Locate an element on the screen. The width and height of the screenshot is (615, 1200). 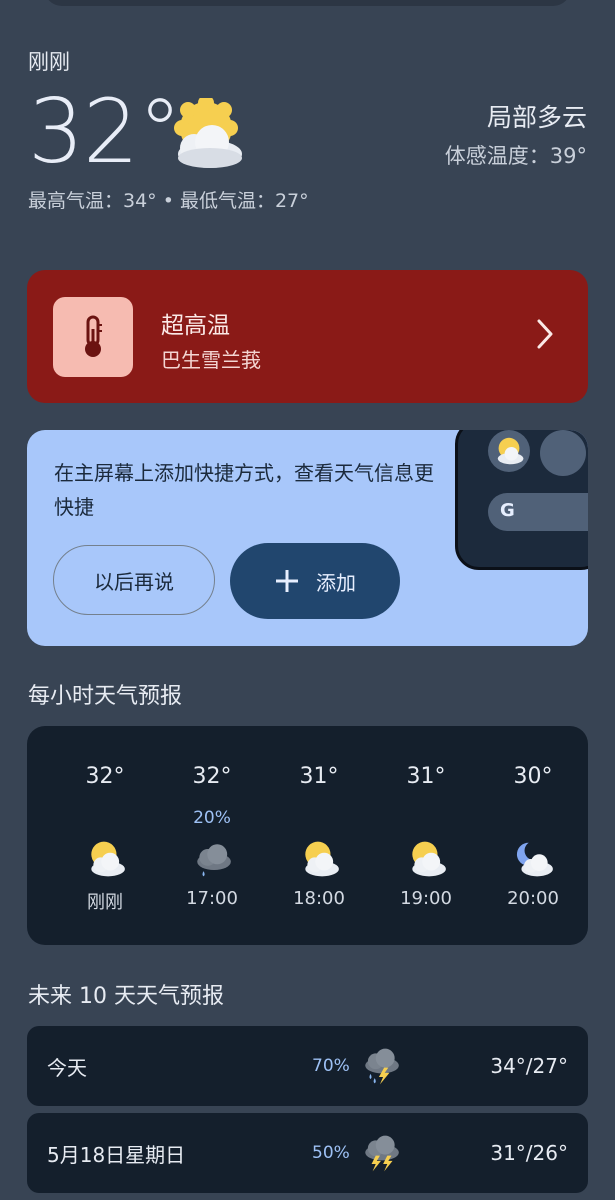
hourly-temp: 30° is located at coordinates (533, 776).